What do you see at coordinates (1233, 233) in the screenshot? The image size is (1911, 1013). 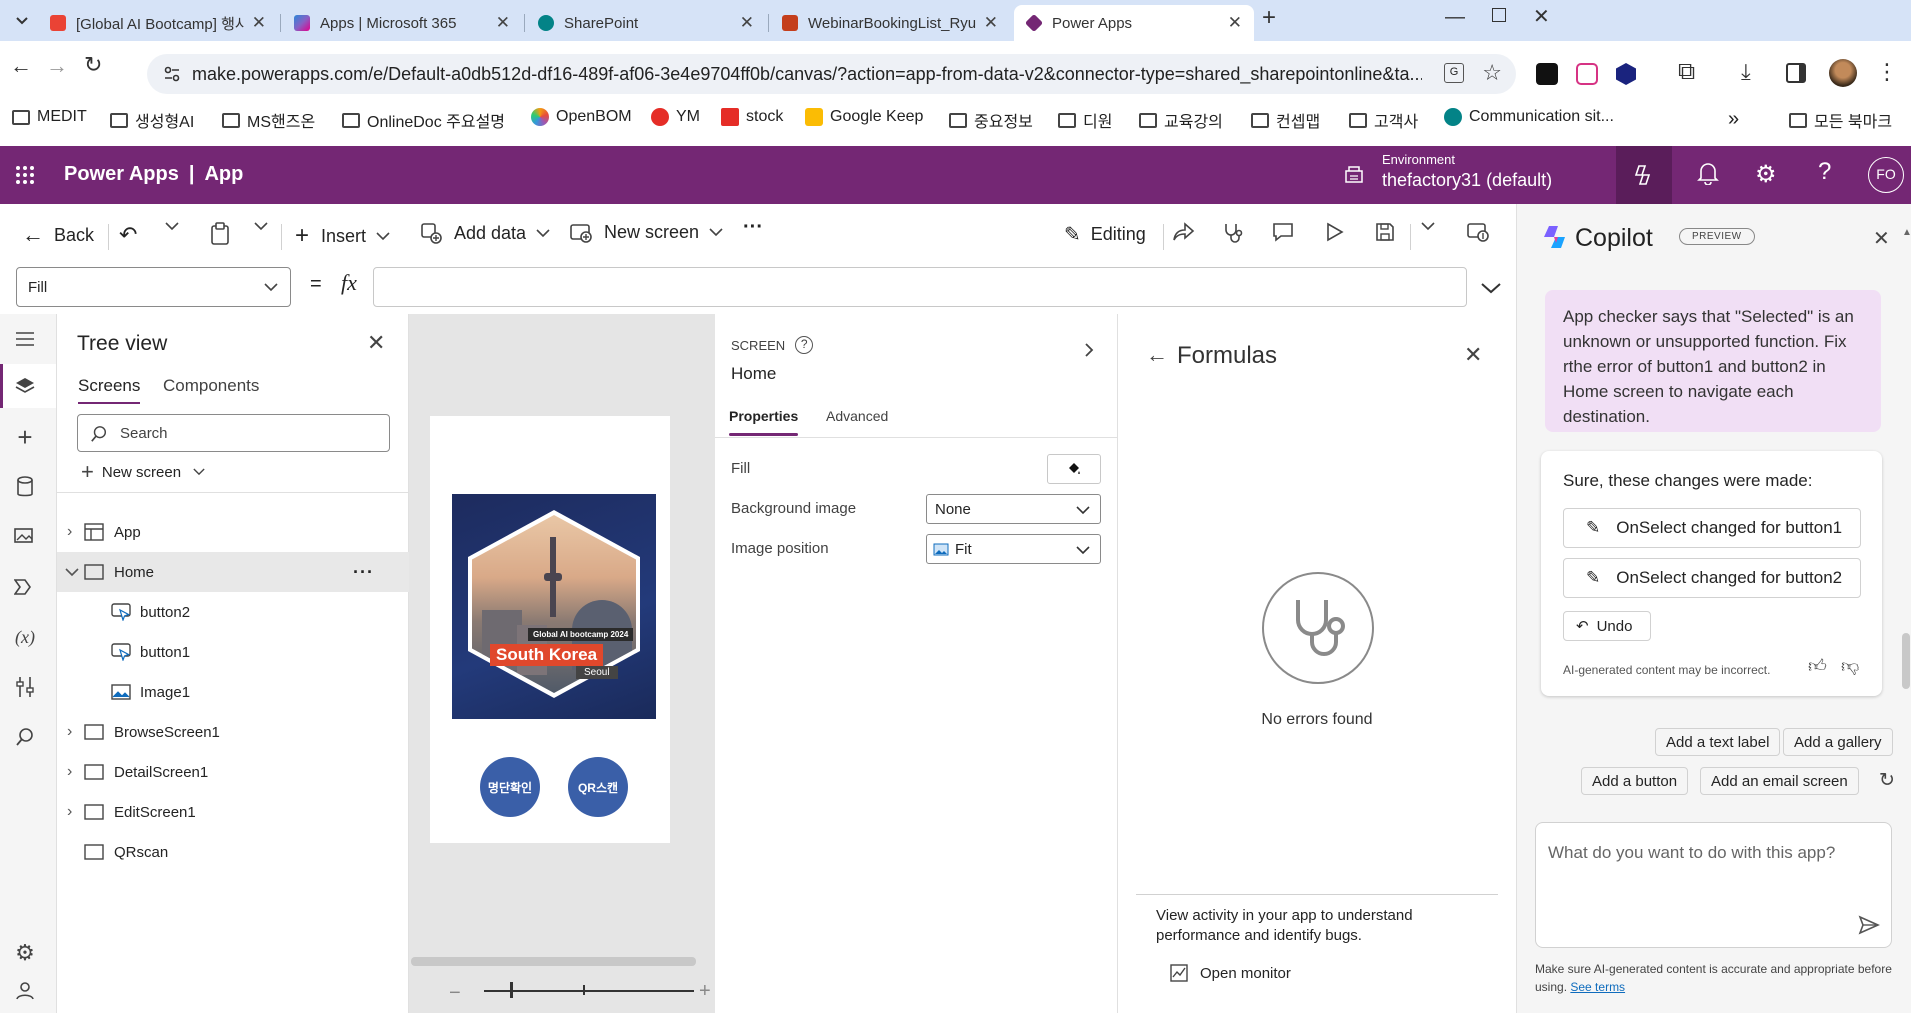 I see `app-checker-icon` at bounding box center [1233, 233].